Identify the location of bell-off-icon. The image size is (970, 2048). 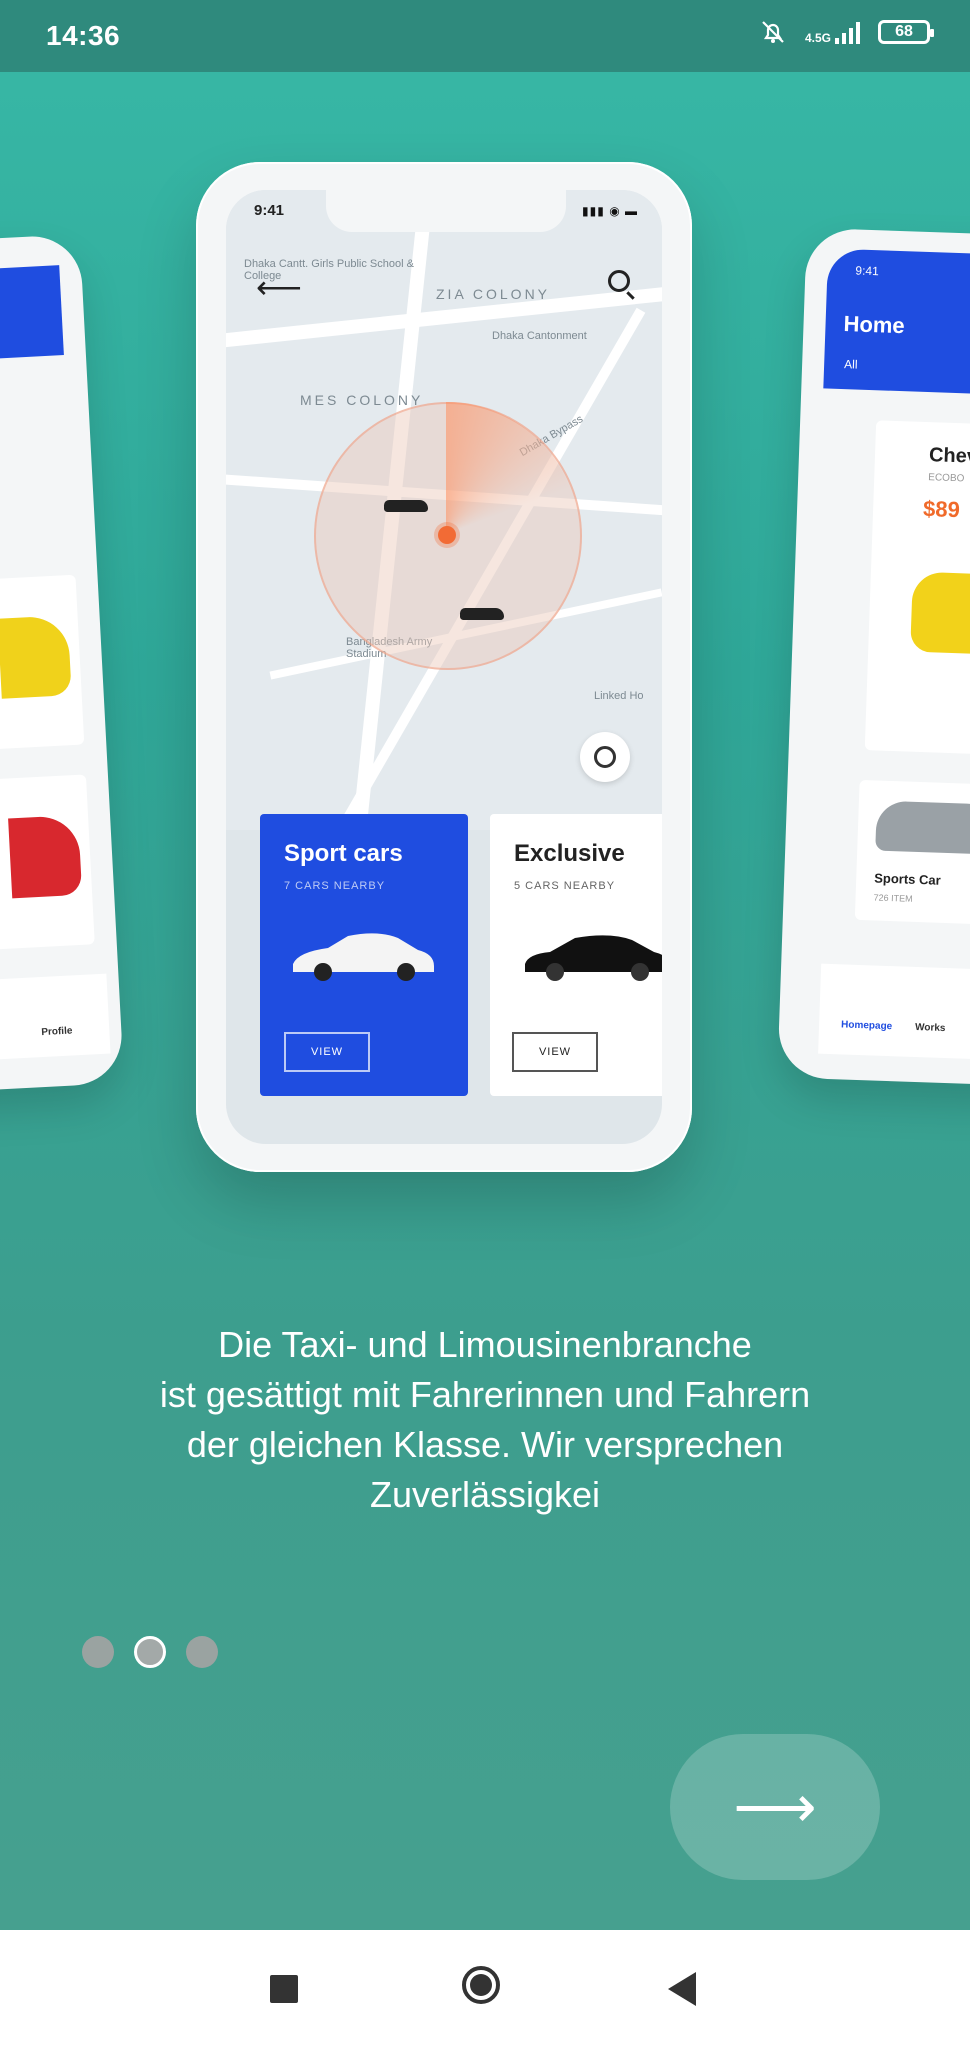
(773, 32).